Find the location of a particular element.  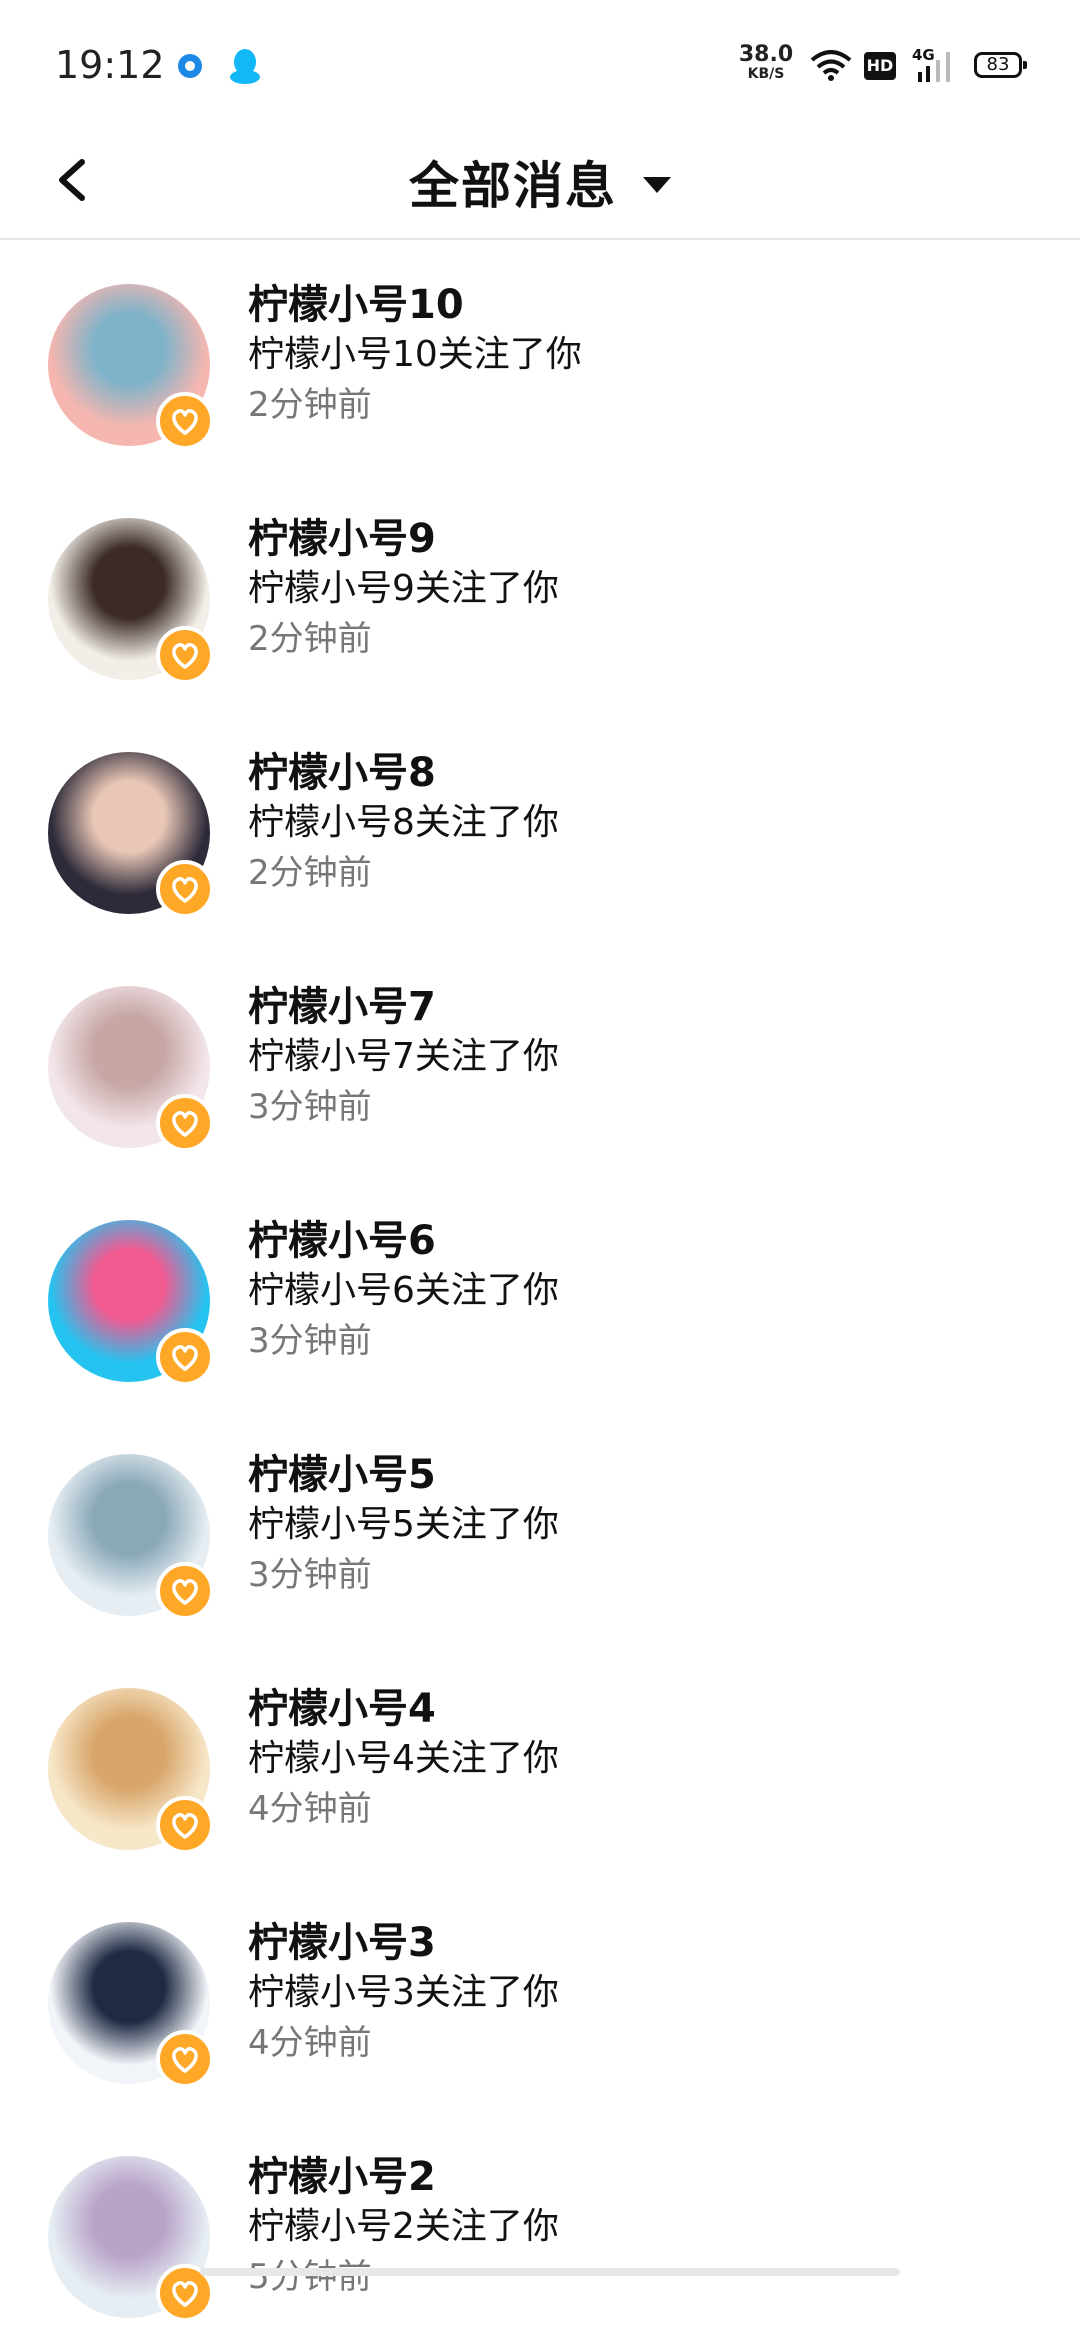

message-list-item: 柠檬小号2 柠檬小号2关注了你 5分钟前 is located at coordinates (540, 2229).